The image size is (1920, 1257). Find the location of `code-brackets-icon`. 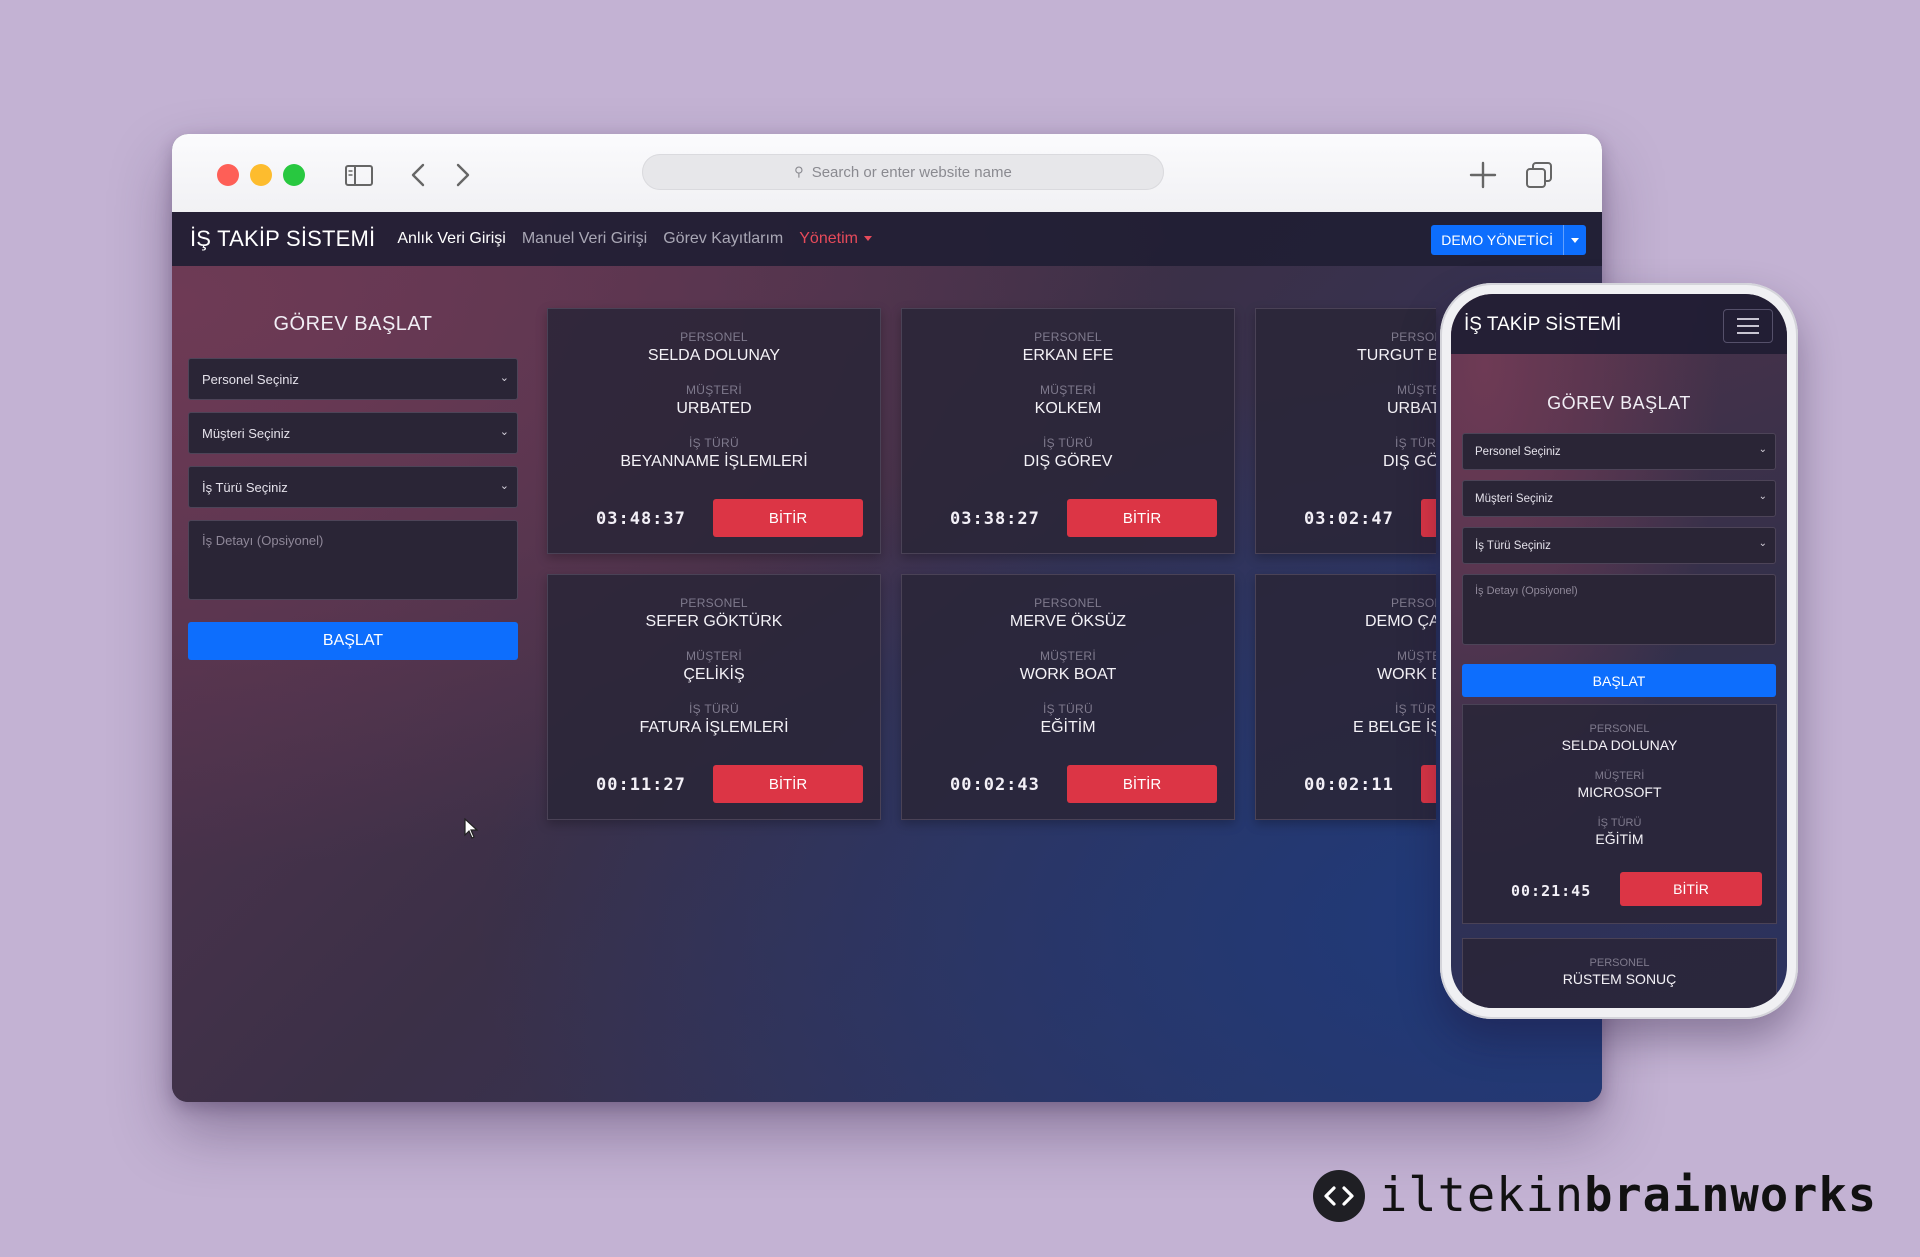

code-brackets-icon is located at coordinates (1339, 1195).